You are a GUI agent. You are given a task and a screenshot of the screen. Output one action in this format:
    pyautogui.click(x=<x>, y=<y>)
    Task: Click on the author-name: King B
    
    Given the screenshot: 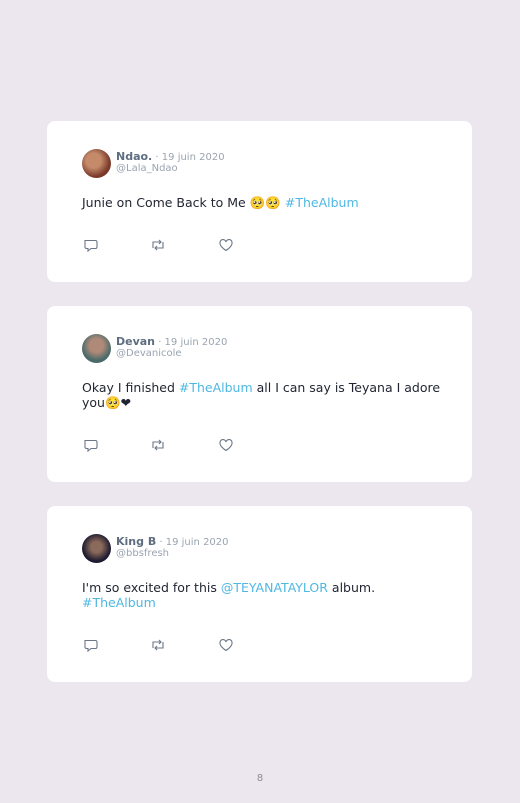 What is the action you would take?
    pyautogui.click(x=136, y=541)
    